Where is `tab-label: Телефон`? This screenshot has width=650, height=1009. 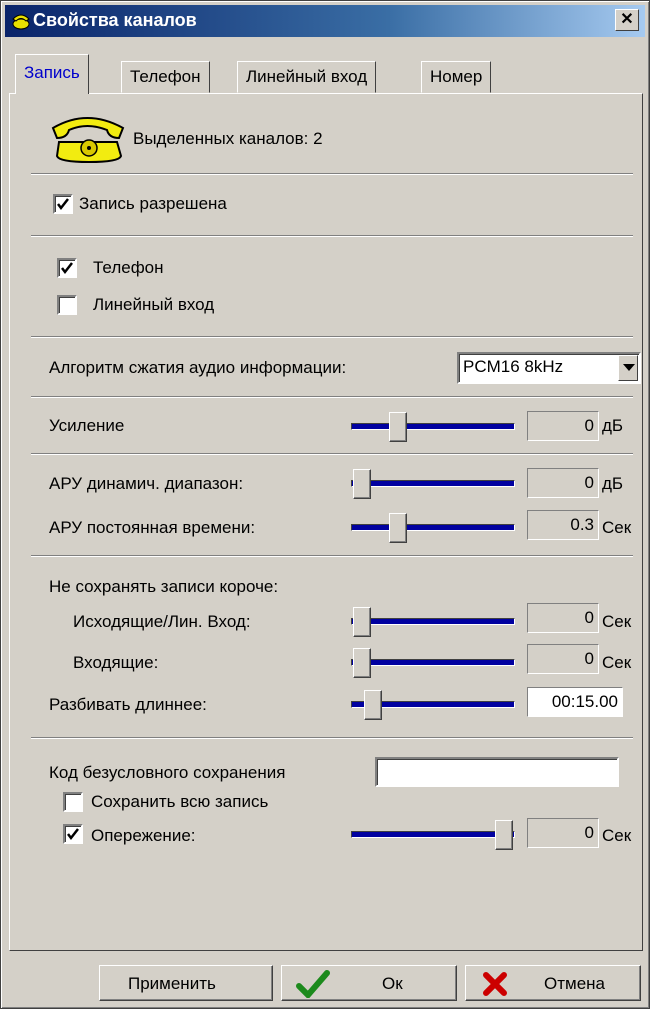 tab-label: Телефон is located at coordinates (165, 76).